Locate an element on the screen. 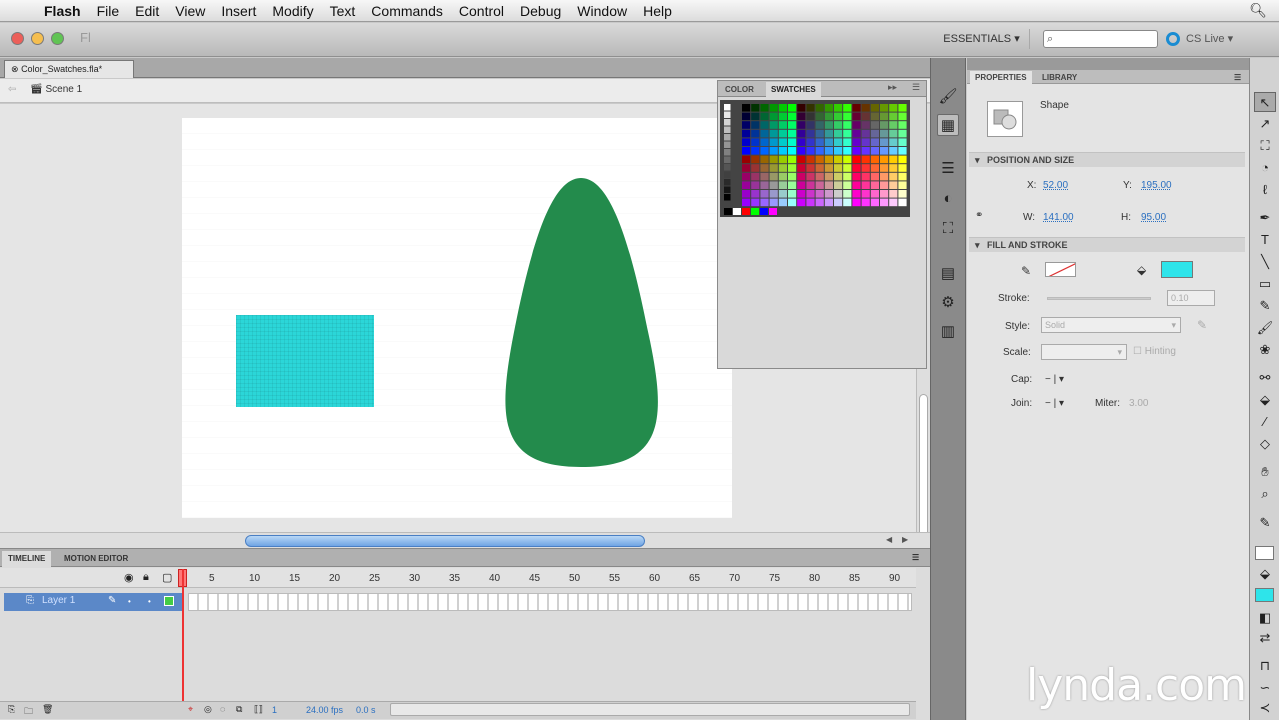 The width and height of the screenshot is (1279, 720). menu-control: Control is located at coordinates (481, 11).